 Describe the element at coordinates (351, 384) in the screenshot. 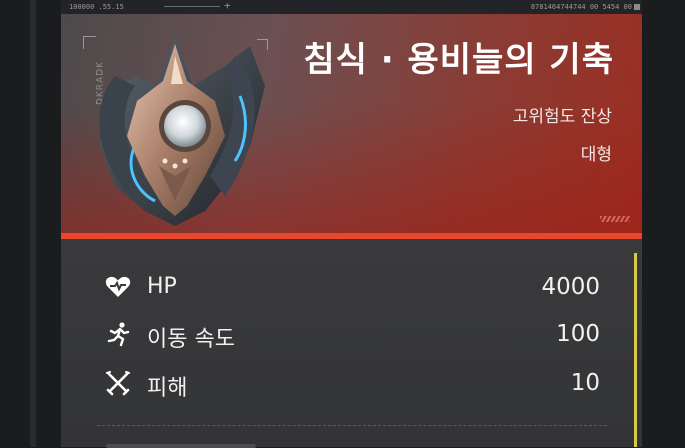

I see `stat-row-damage: 피해 10` at that location.